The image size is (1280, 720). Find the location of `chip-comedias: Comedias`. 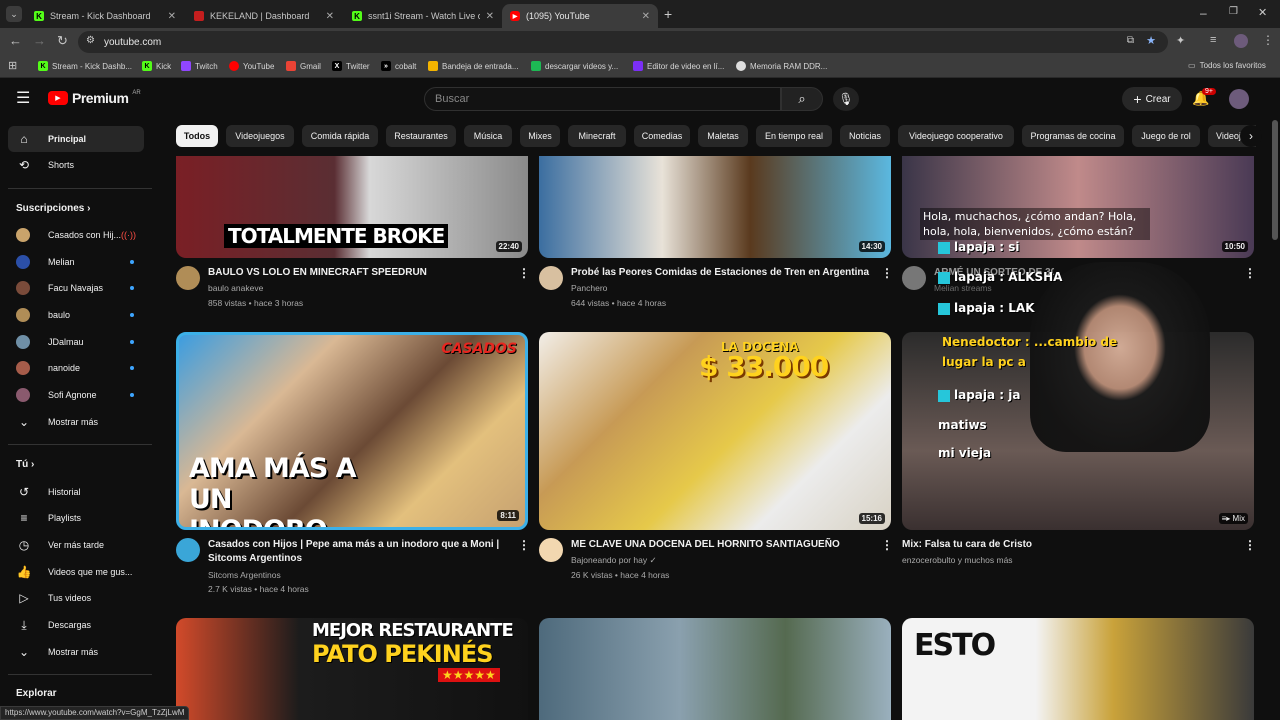

chip-comedias: Comedias is located at coordinates (662, 136).